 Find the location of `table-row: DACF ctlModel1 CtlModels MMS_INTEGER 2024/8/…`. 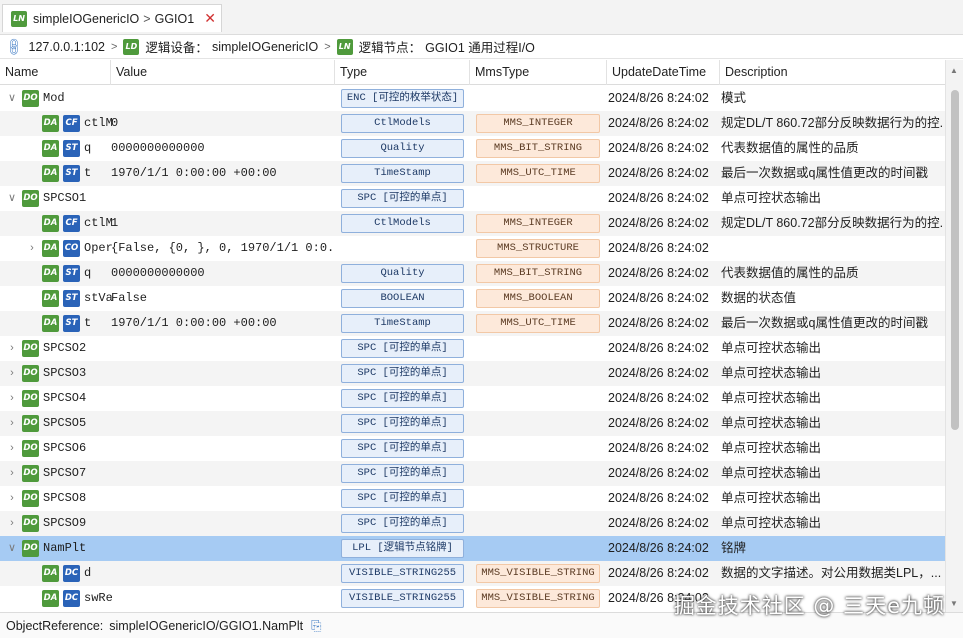

table-row: DACF ctlModel1 CtlModels MMS_INTEGER 2024/8/… is located at coordinates (472, 223).